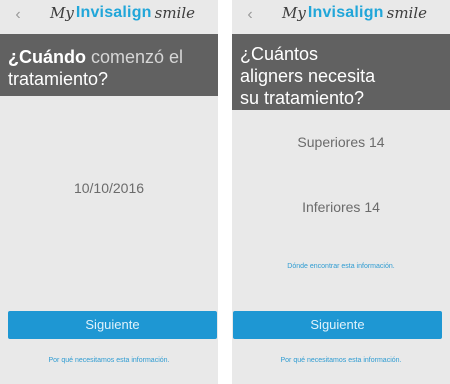 The height and width of the screenshot is (384, 450). Describe the element at coordinates (302, 98) in the screenshot. I see `question-line-3: su tratamiento?` at that location.